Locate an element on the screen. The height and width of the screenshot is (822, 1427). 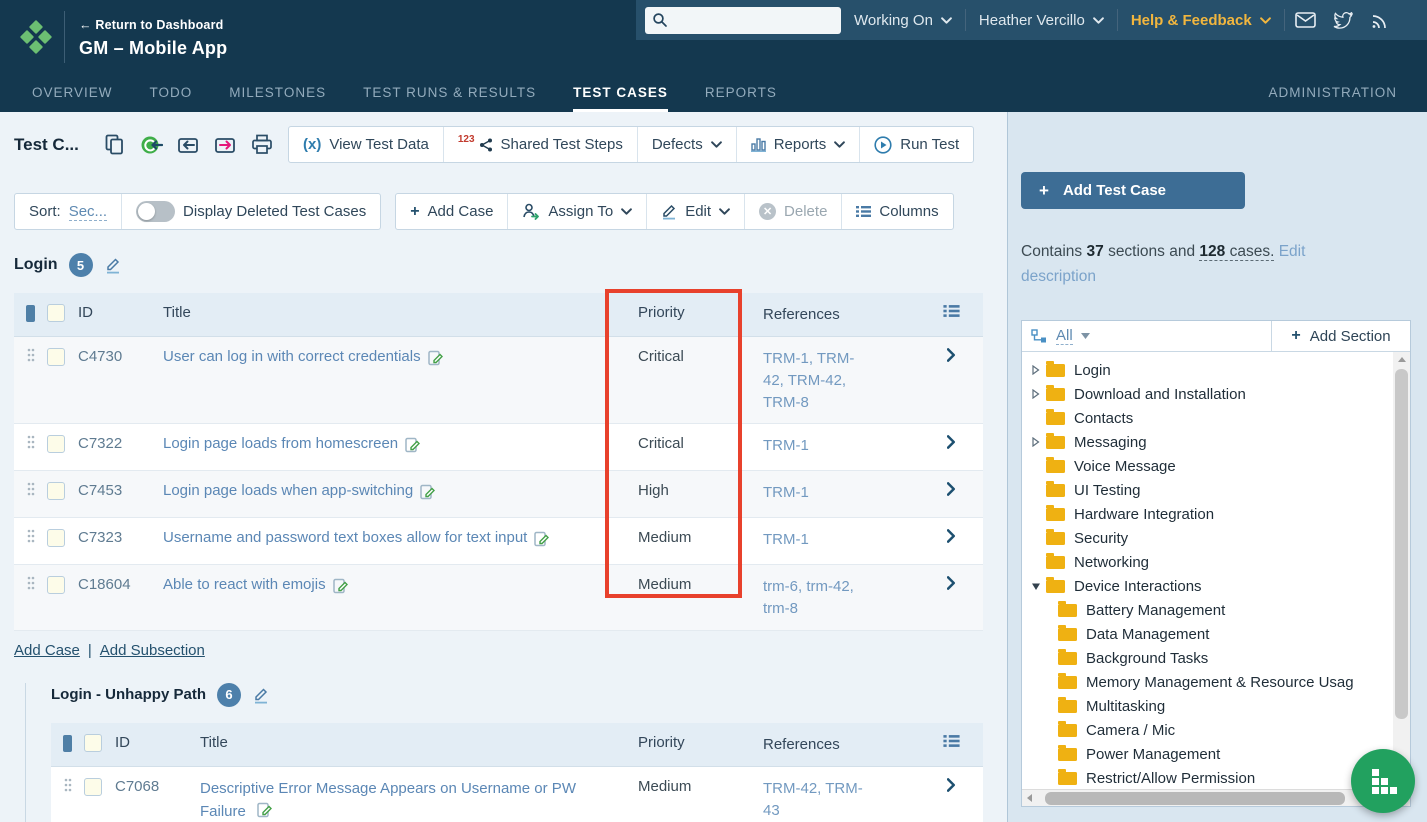
display-deleted-toggle is located at coordinates (156, 211).